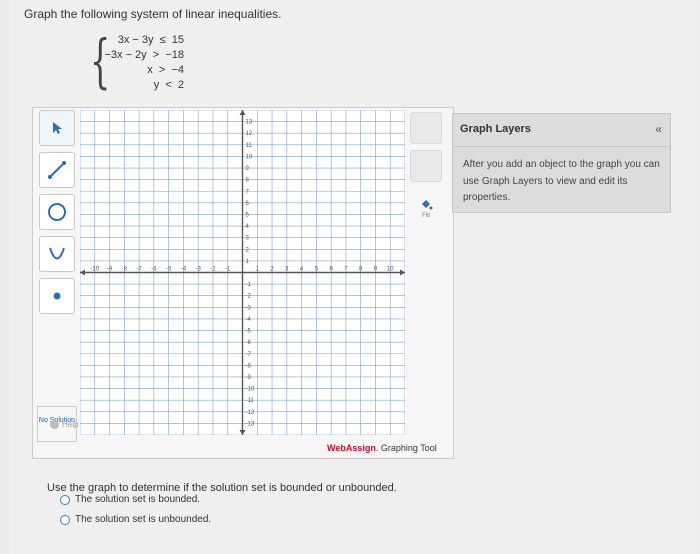 The image size is (700, 554). I want to click on help-icon, so click(54, 424).